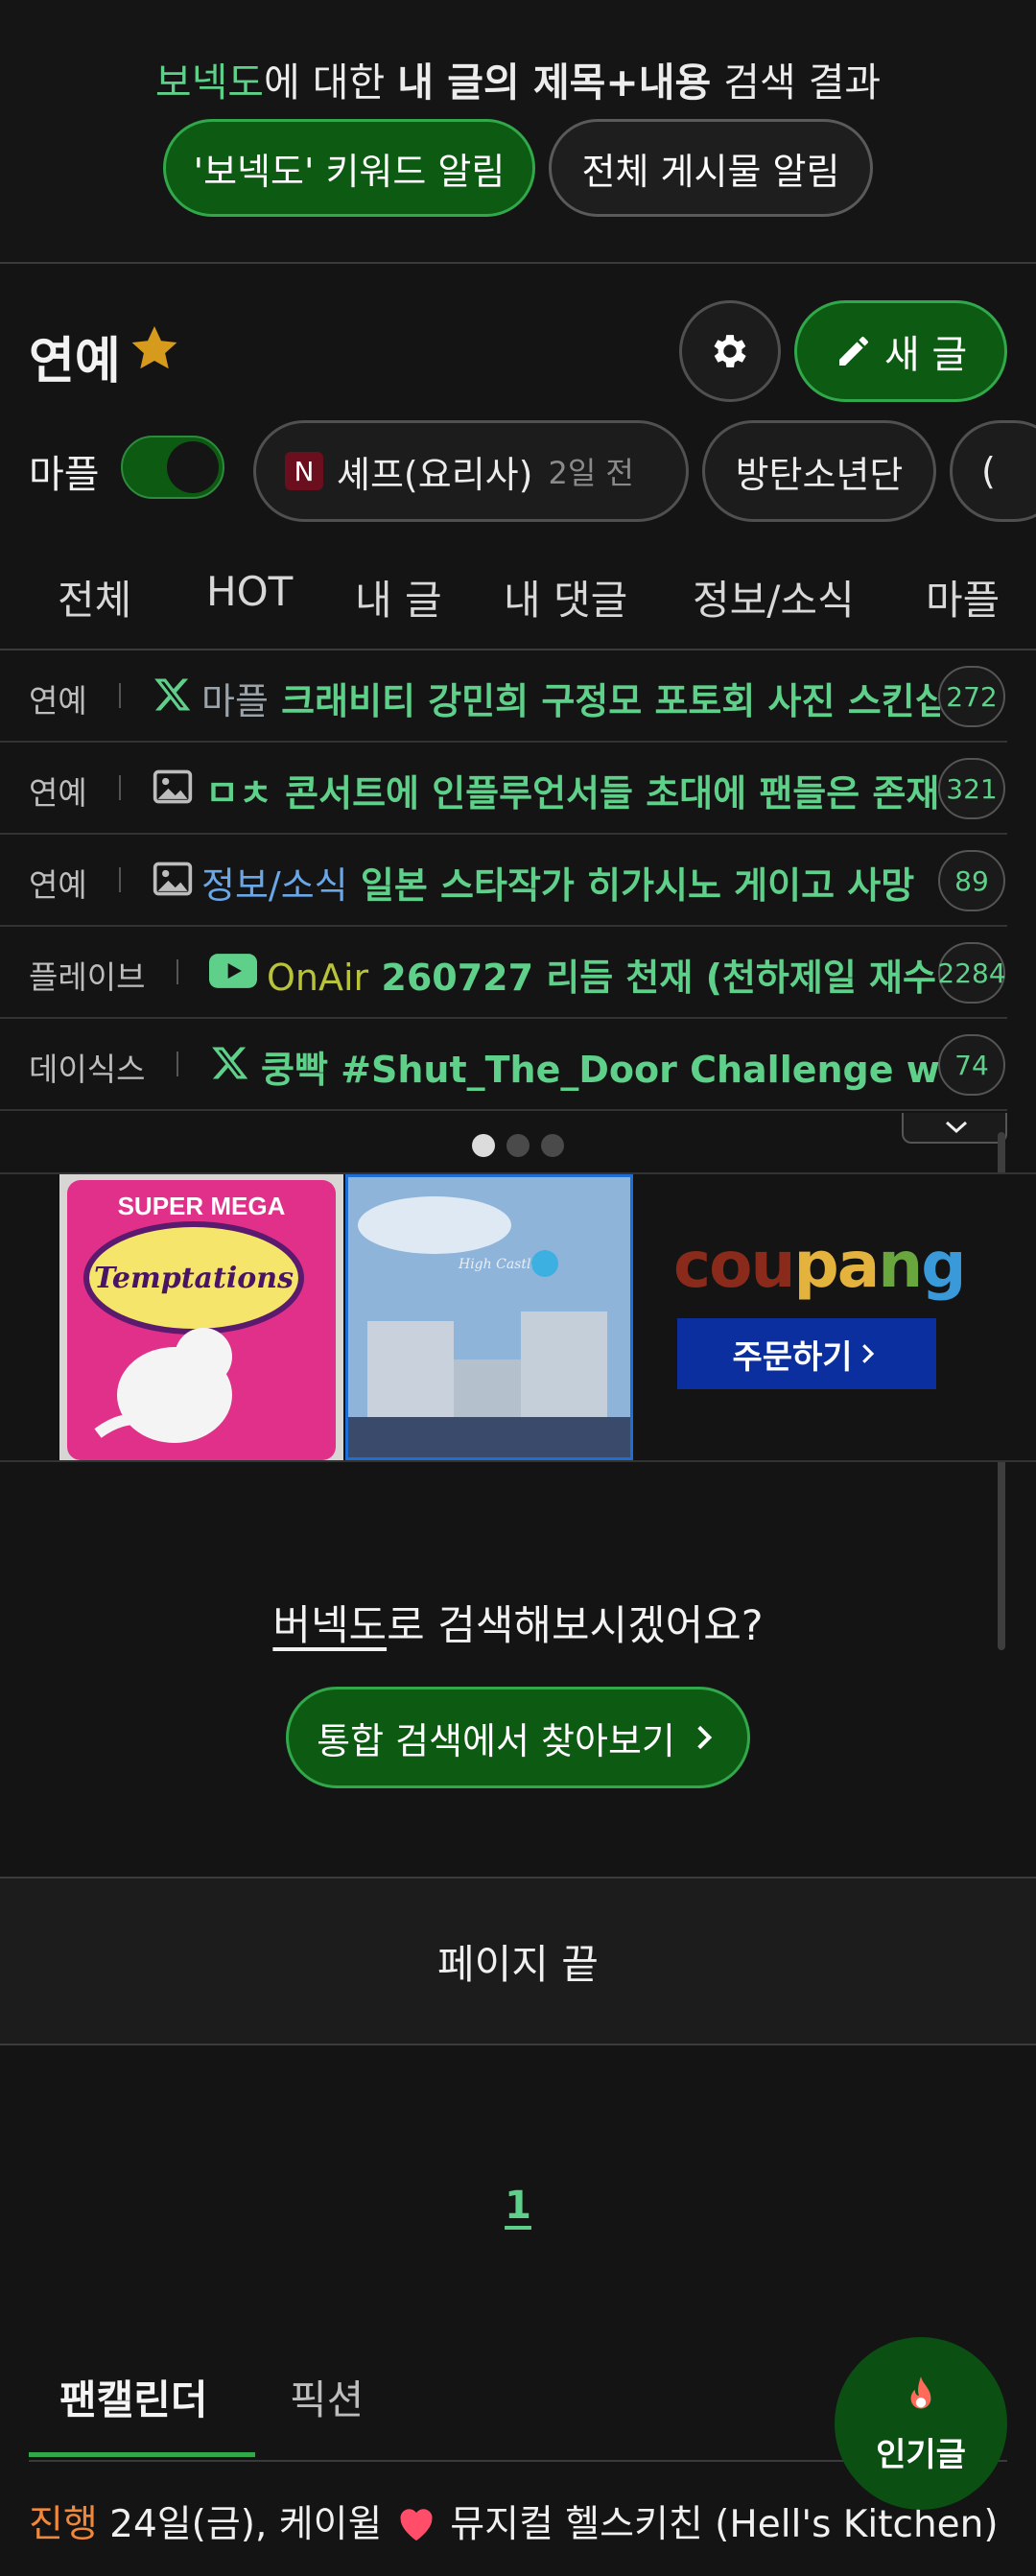 The width and height of the screenshot is (1036, 2576). I want to click on new-post-button: 새 글, so click(900, 351).